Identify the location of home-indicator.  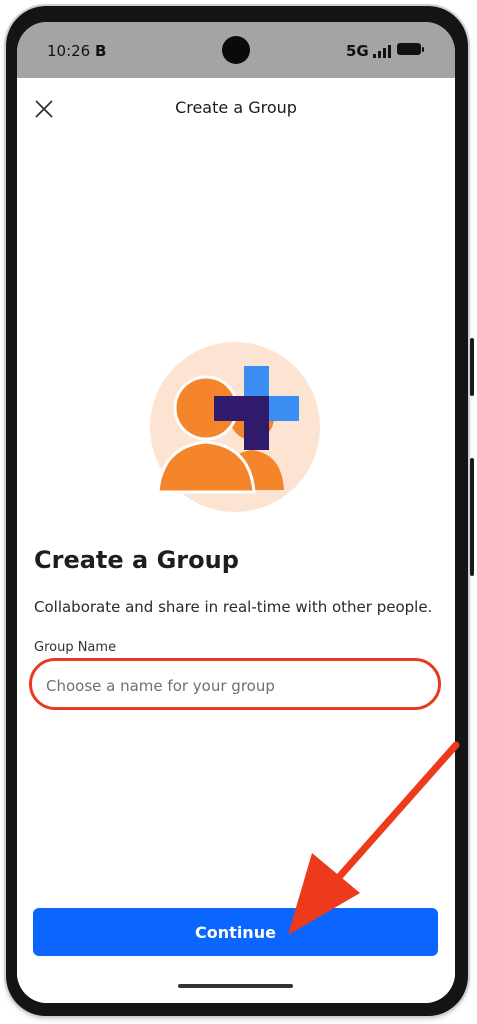
(235, 986).